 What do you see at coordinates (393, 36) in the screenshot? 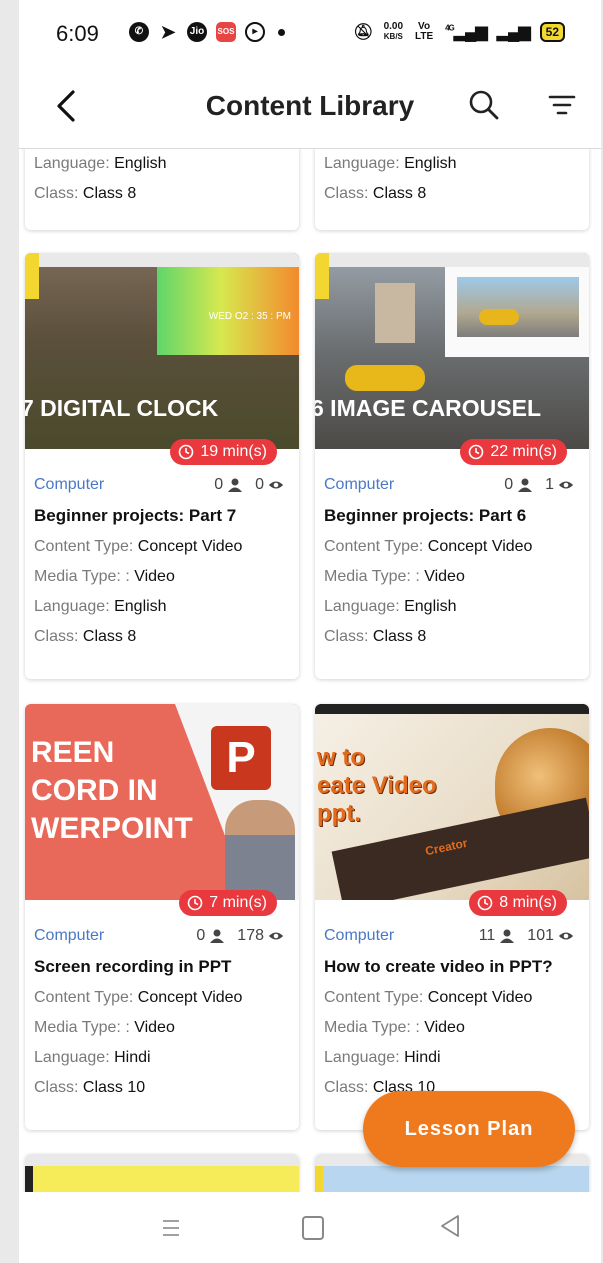
I see `net-speed-unit: KB/S` at bounding box center [393, 36].